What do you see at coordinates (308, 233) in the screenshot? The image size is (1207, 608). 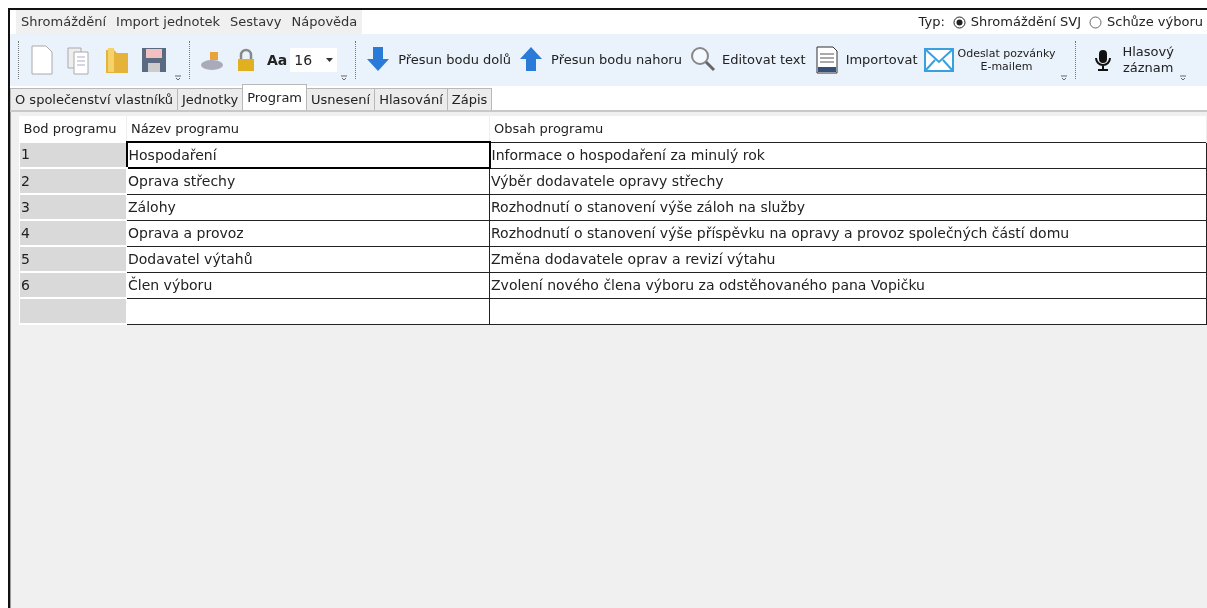 I see `table-cell: Oprava a provoz` at bounding box center [308, 233].